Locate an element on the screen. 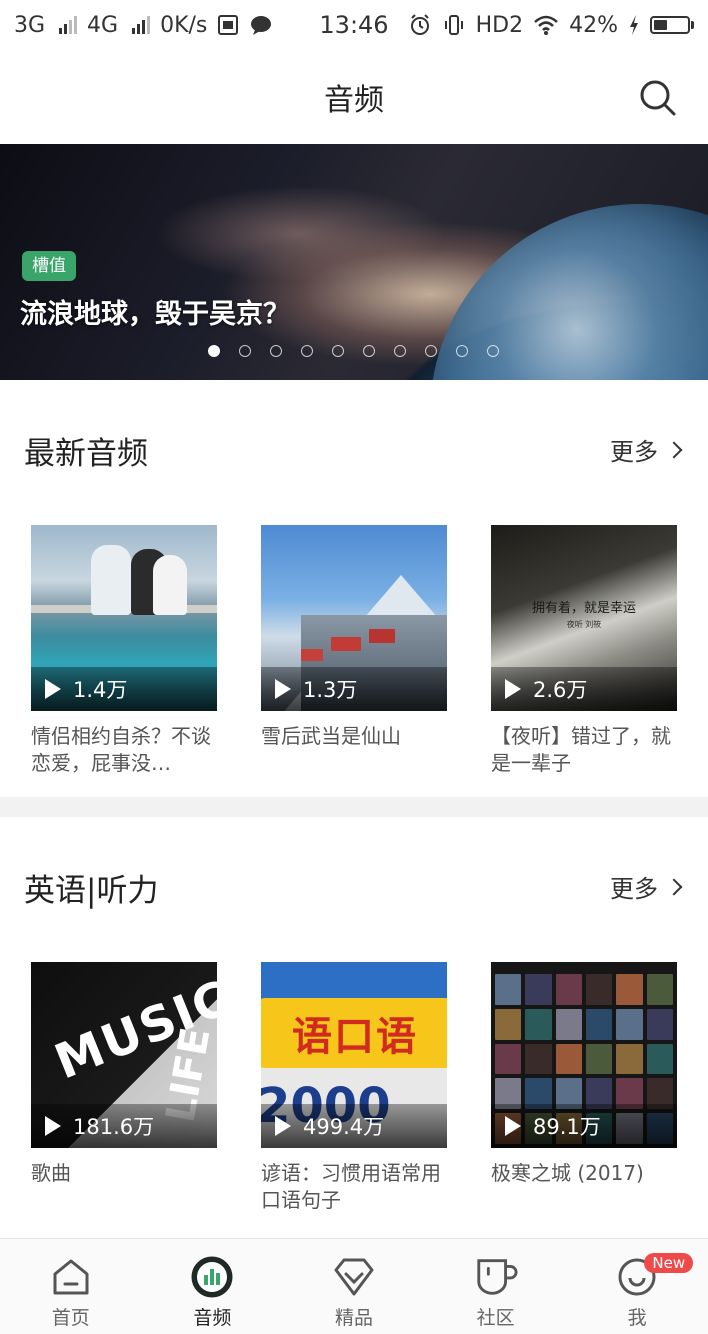 The width and height of the screenshot is (708, 1334). card-title: 谚语：习惯用语常用口语句子 is located at coordinates (351, 1186).